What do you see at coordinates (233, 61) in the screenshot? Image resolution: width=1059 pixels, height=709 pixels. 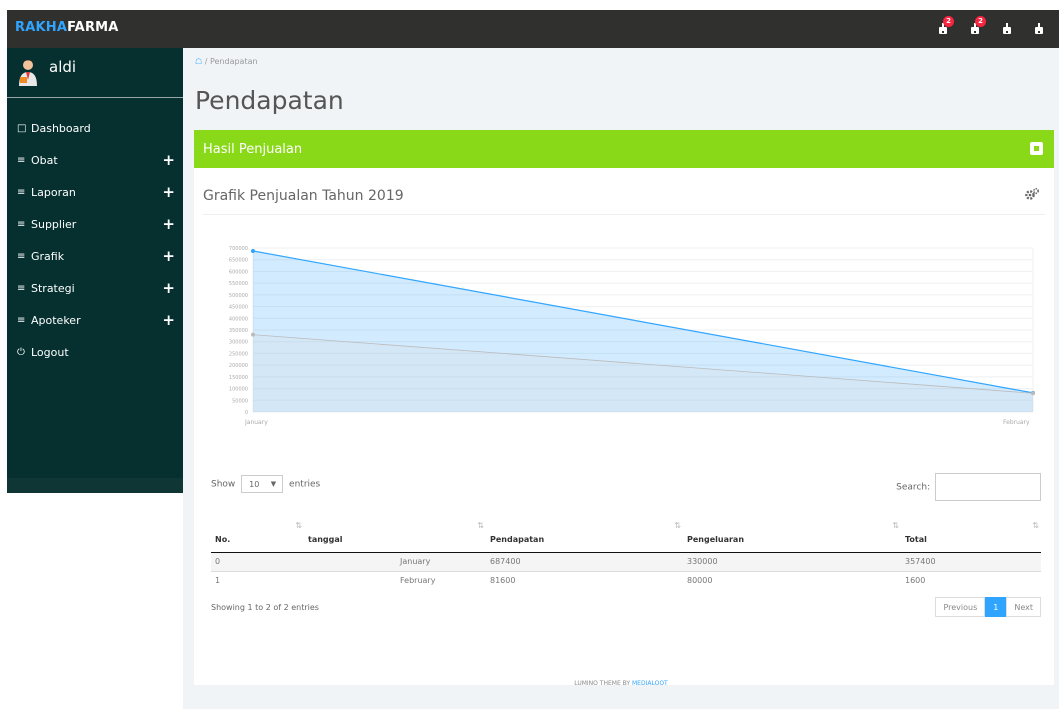 I see `breadcrumb-current: Pendapatan` at bounding box center [233, 61].